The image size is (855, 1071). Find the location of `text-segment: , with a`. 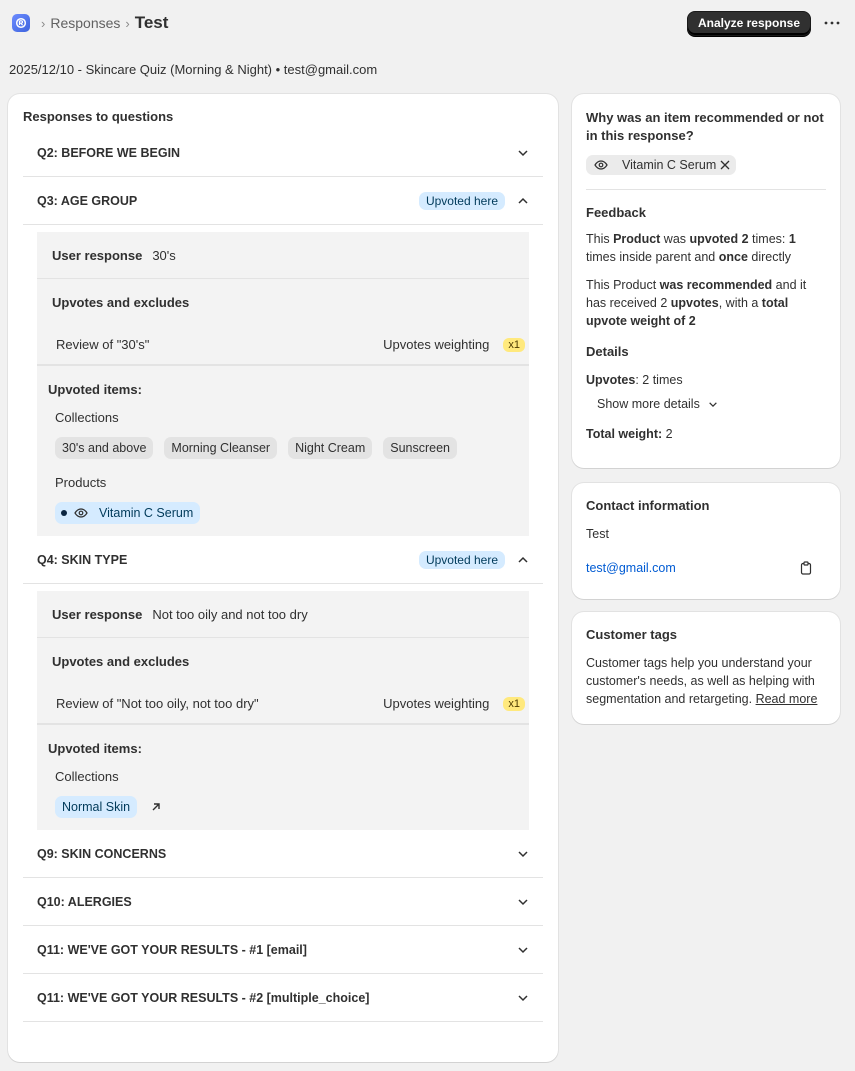

text-segment: , with a is located at coordinates (740, 303).